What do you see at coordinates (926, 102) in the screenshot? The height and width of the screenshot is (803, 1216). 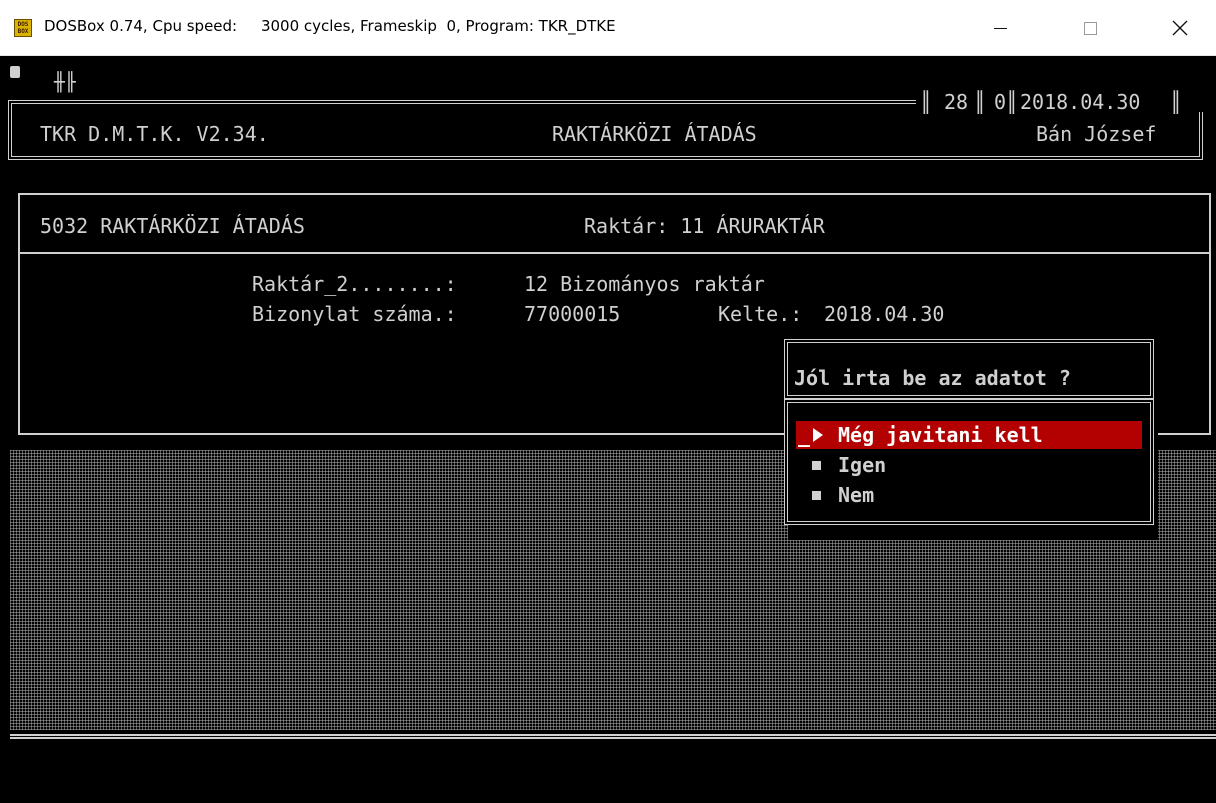 I see `header-status-sep-1: ║` at bounding box center [926, 102].